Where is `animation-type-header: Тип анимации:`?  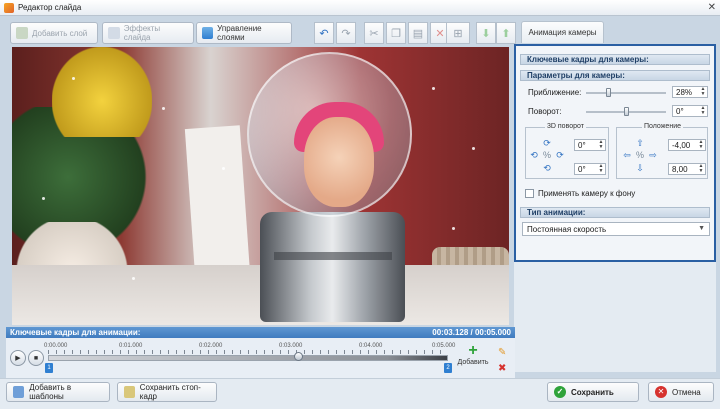 animation-type-header: Тип анимации: is located at coordinates (615, 212).